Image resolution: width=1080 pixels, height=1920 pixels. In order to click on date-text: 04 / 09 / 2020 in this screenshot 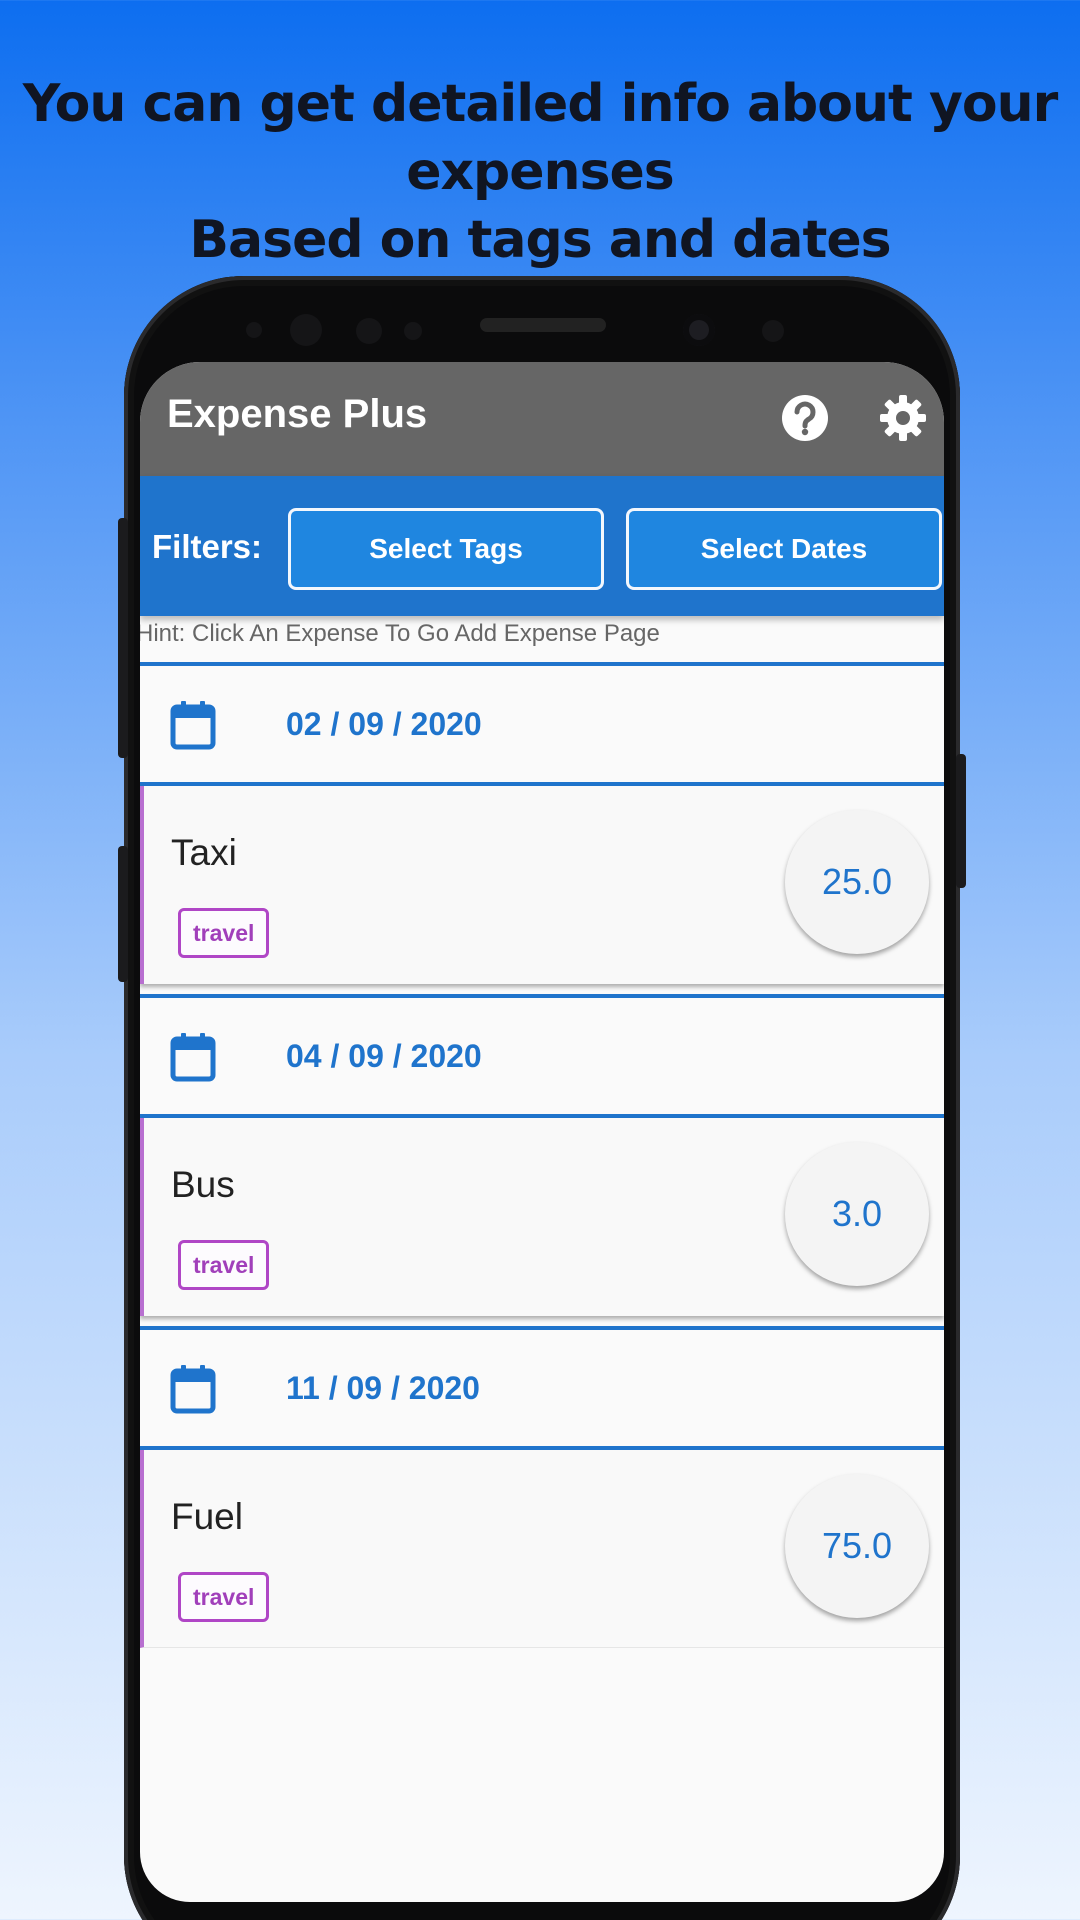, I will do `click(384, 1056)`.